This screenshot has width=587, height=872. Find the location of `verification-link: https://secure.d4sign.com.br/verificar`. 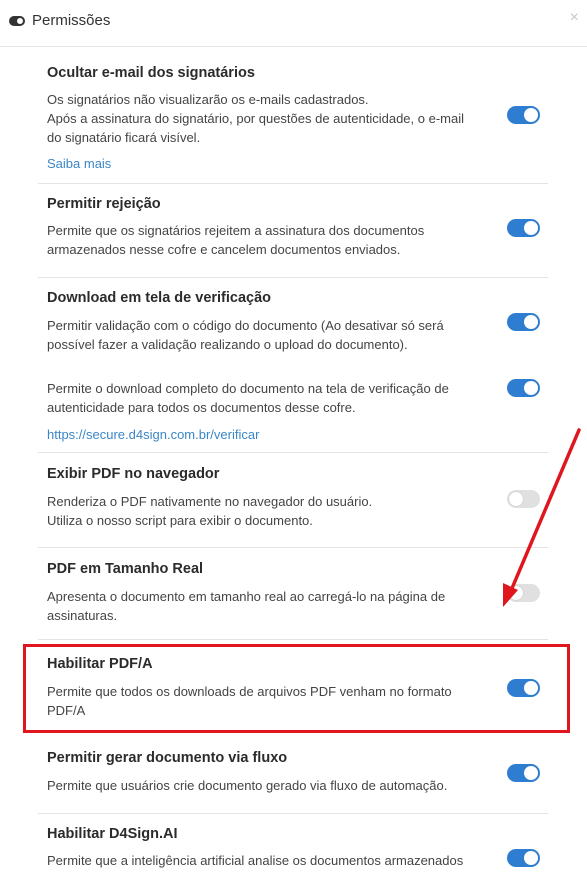

verification-link: https://secure.d4sign.com.br/verificar is located at coordinates (153, 434).